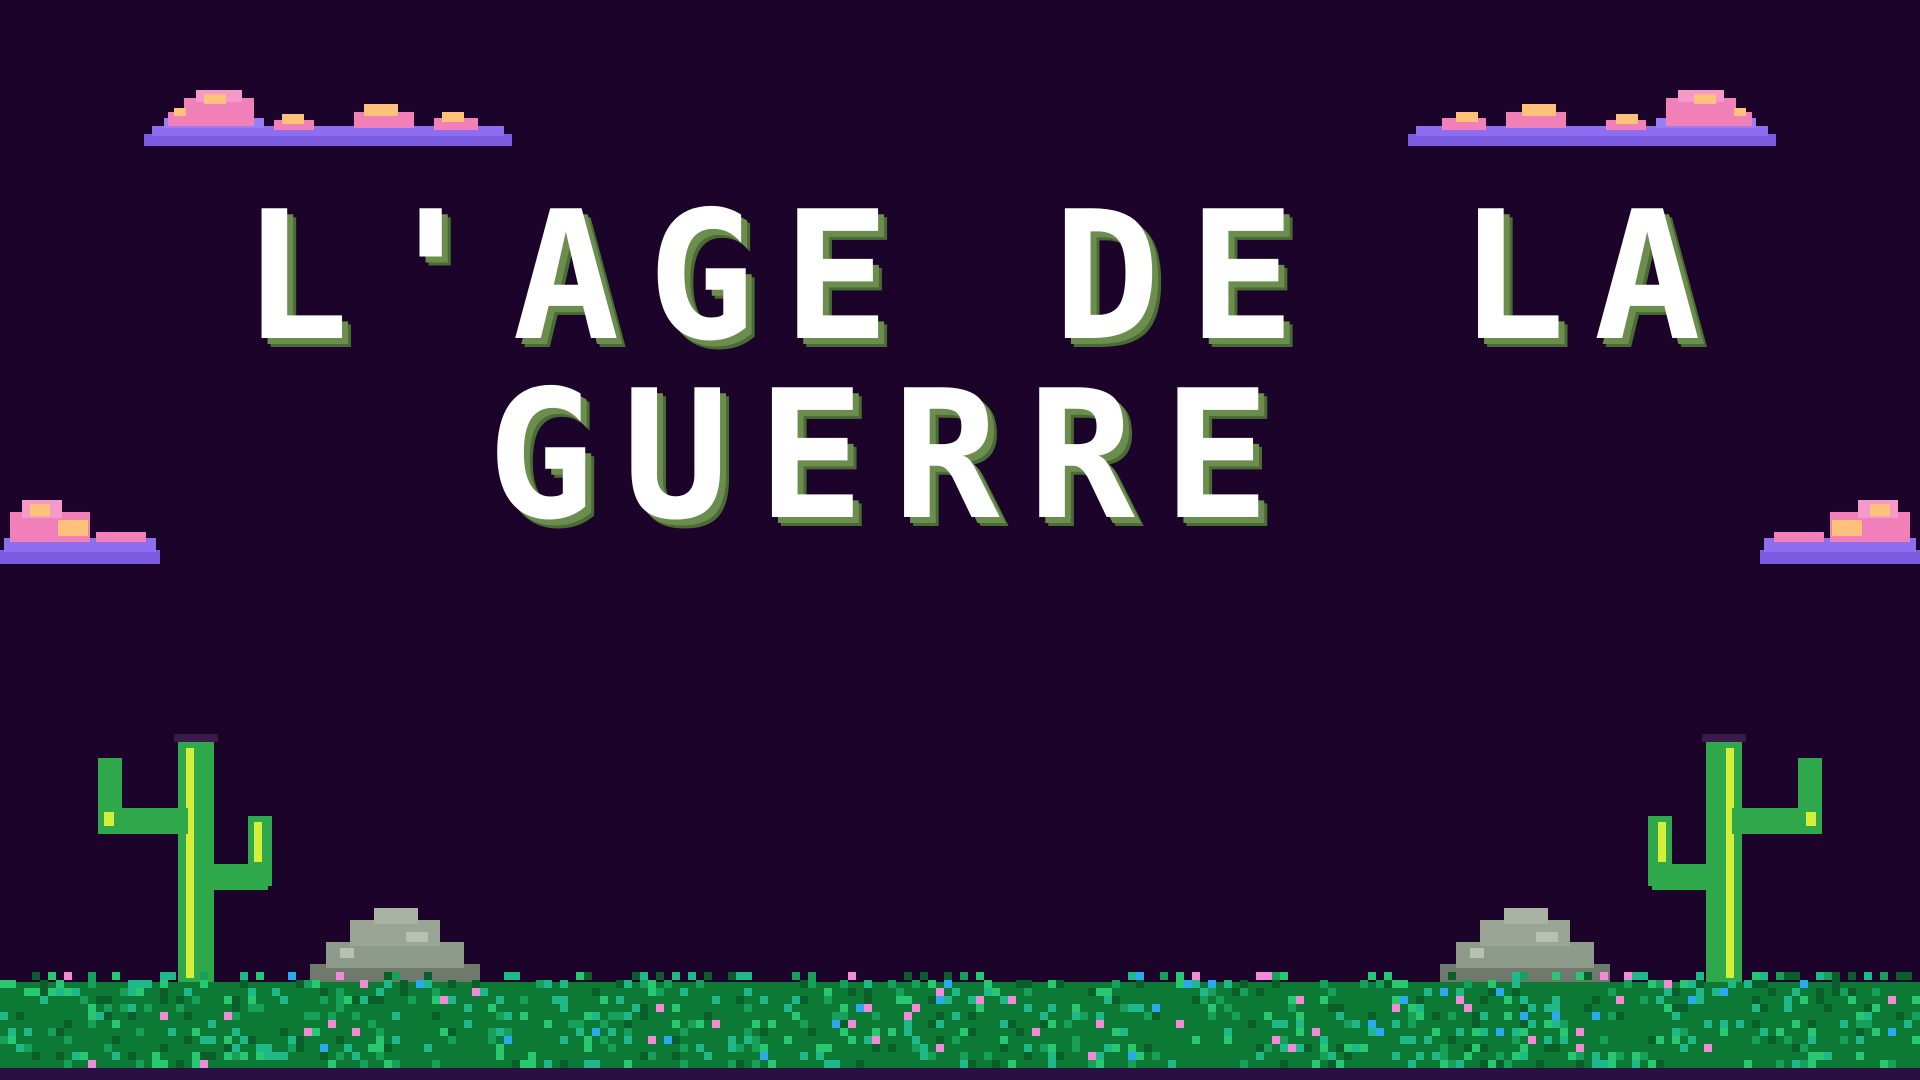 The image size is (1920, 1080). What do you see at coordinates (892, 455) in the screenshot?
I see `game-title-line-2: GUERRE` at bounding box center [892, 455].